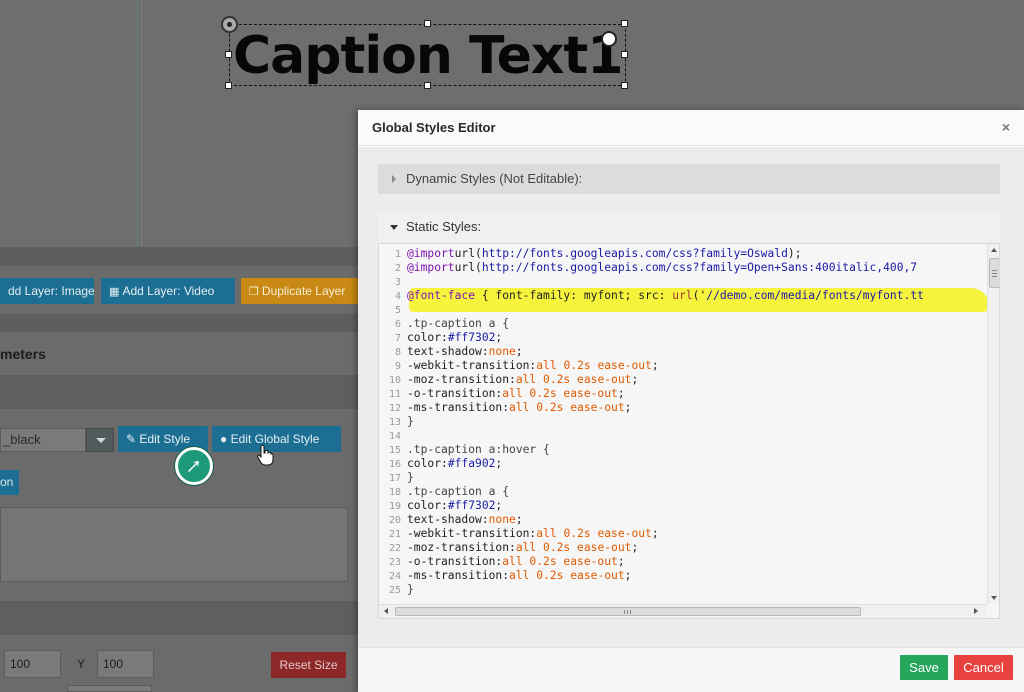 The image size is (1024, 692). What do you see at coordinates (394, 464) in the screenshot?
I see `line-number: 16` at bounding box center [394, 464].